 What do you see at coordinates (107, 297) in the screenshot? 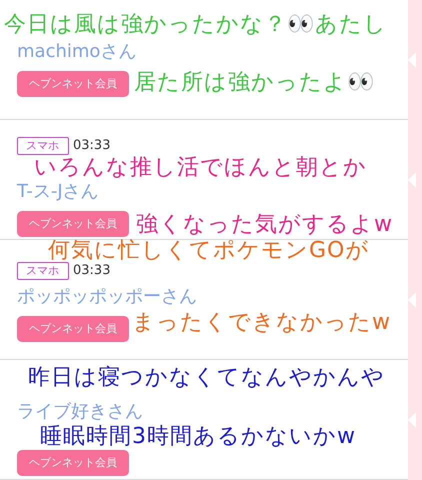
I see `user-name: ポッポッポッポーさん` at bounding box center [107, 297].